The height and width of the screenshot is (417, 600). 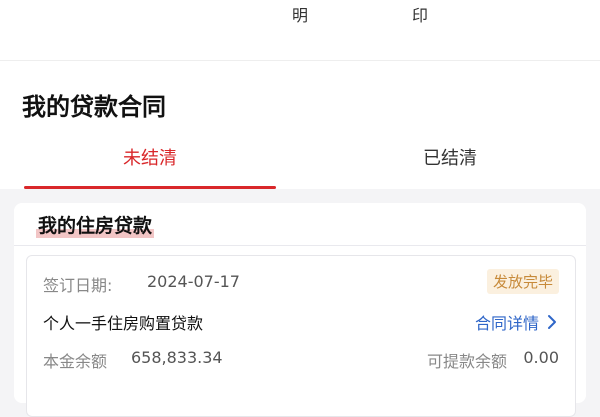 I want to click on chevron-right-icon, so click(x=552, y=322).